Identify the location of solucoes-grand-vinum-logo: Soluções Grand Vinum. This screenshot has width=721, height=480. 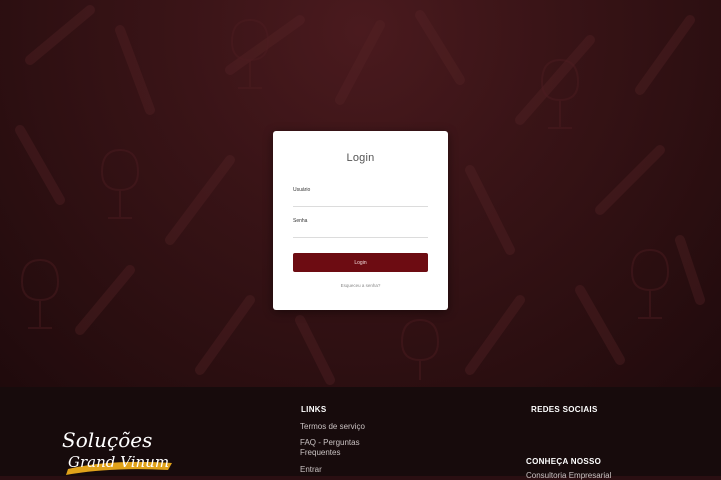
(120, 449).